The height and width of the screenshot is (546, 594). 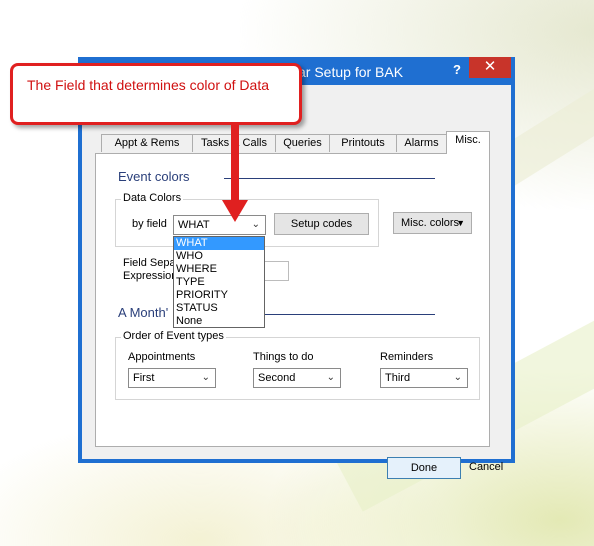 What do you see at coordinates (363, 143) in the screenshot?
I see `tab-printouts: Printouts` at bounding box center [363, 143].